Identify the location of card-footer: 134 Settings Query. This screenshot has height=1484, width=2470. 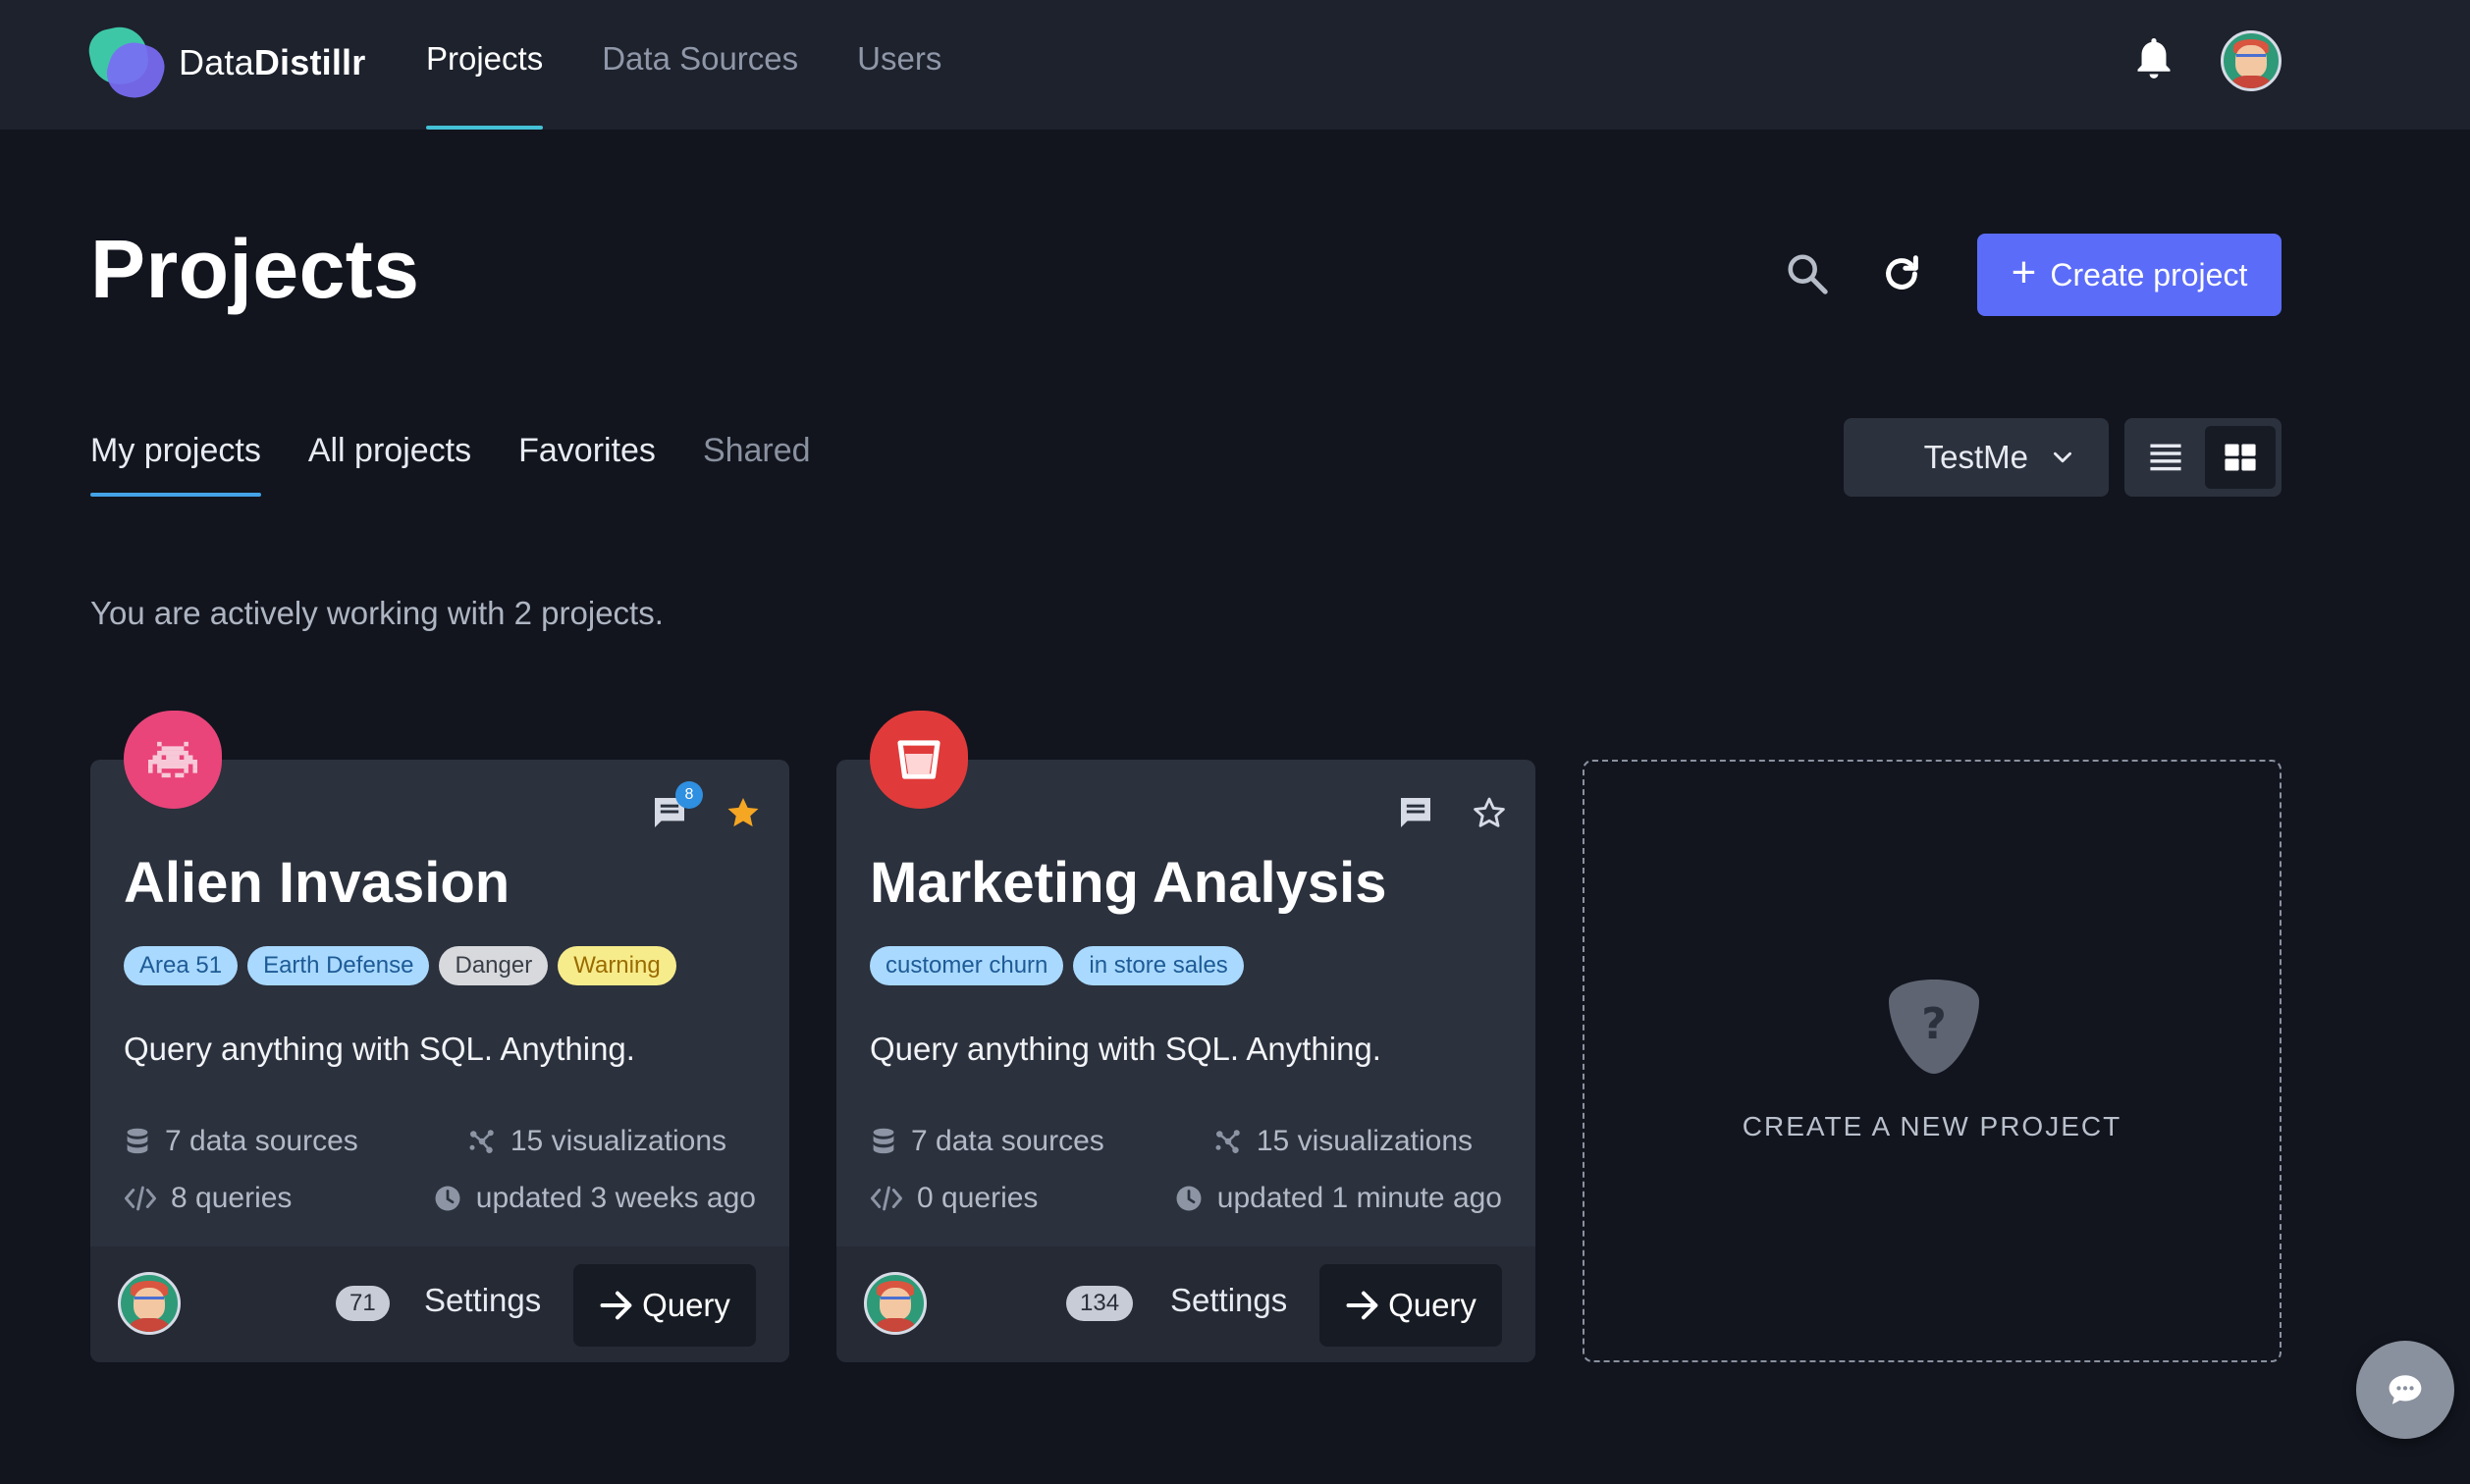
(1186, 1304).